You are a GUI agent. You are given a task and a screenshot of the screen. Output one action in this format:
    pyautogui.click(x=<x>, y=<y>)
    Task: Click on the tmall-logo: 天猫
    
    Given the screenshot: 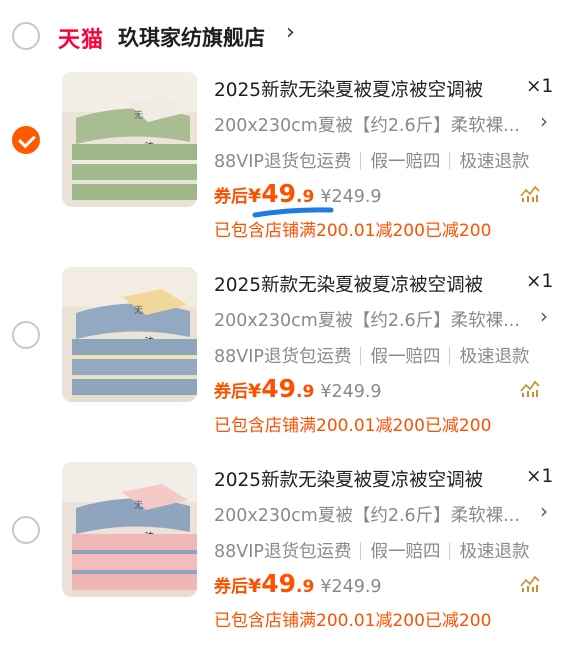 What is the action you would take?
    pyautogui.click(x=81, y=40)
    